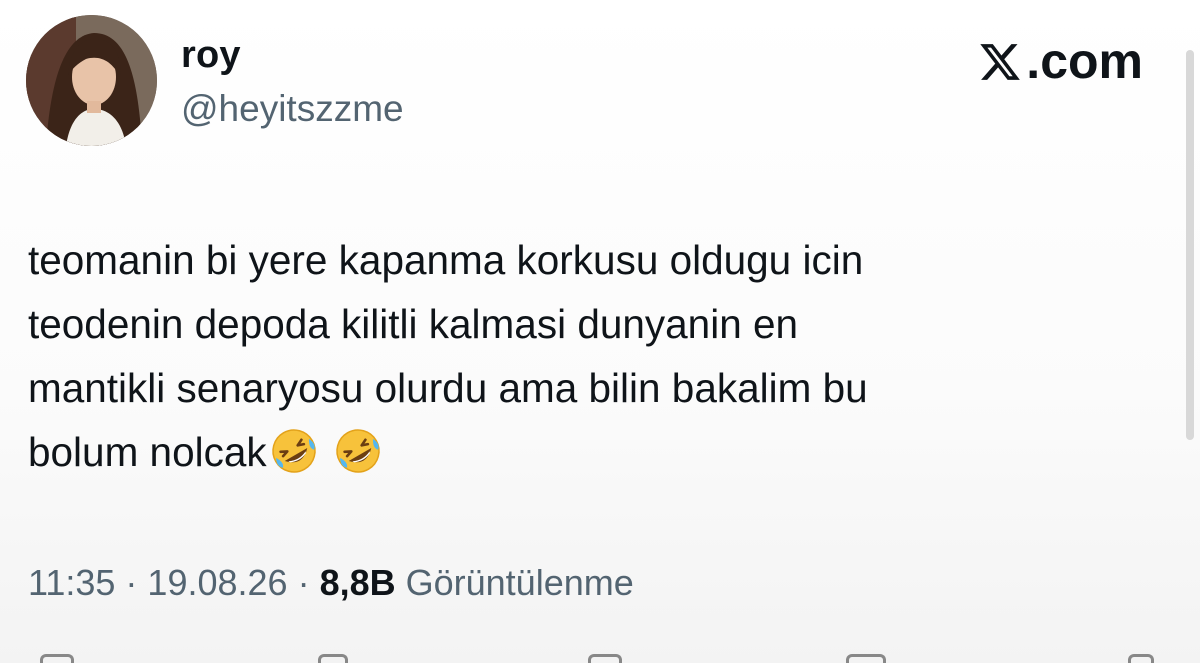  What do you see at coordinates (71, 582) in the screenshot?
I see `tweet-time: 11:35` at bounding box center [71, 582].